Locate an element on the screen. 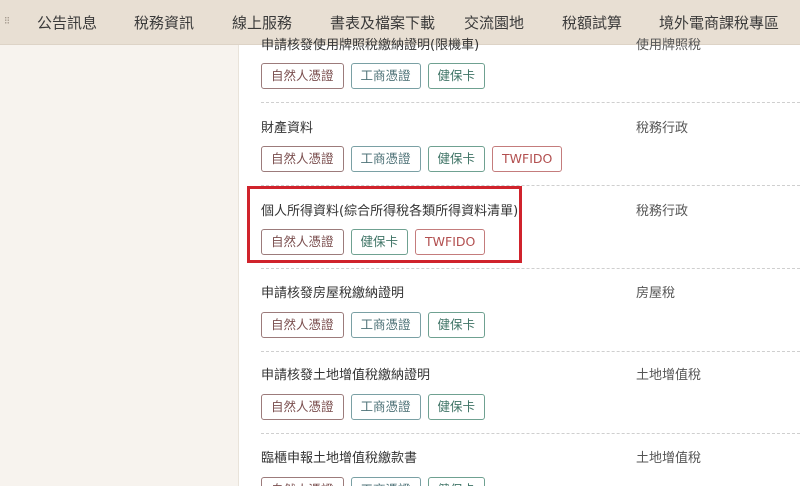 This screenshot has height=486, width=800. nav-item-tax-info: 稅務資訊 is located at coordinates (164, 22).